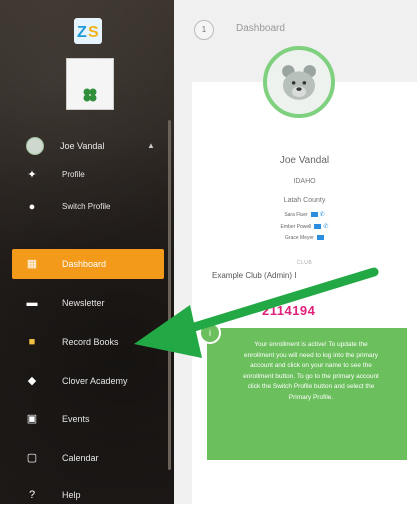  What do you see at coordinates (82, 146) in the screenshot?
I see `user-name: Joe Vandal` at bounding box center [82, 146].